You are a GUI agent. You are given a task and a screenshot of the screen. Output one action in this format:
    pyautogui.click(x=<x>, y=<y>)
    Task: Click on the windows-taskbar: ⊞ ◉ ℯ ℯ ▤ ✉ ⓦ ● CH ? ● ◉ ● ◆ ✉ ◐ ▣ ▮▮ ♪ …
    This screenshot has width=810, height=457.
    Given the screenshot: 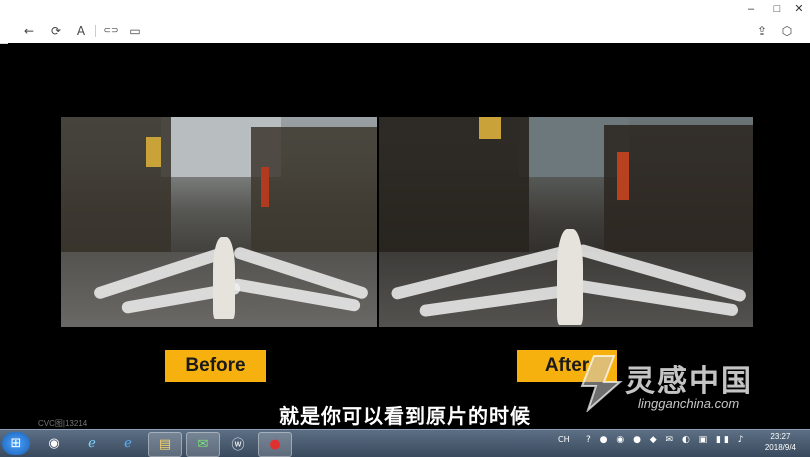 What is the action you would take?
    pyautogui.click(x=405, y=443)
    